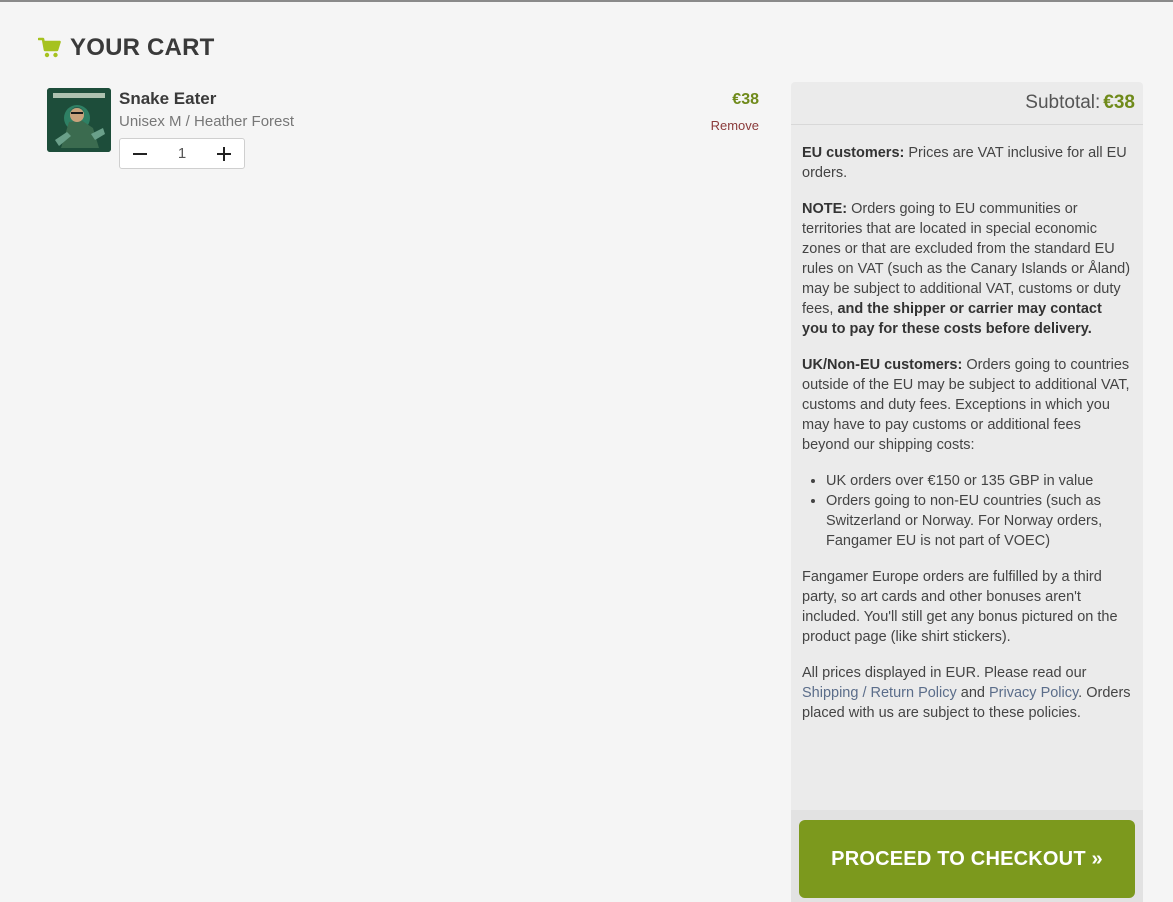 Image resolution: width=1173 pixels, height=902 pixels. I want to click on subtotal-value: €38, so click(1119, 102).